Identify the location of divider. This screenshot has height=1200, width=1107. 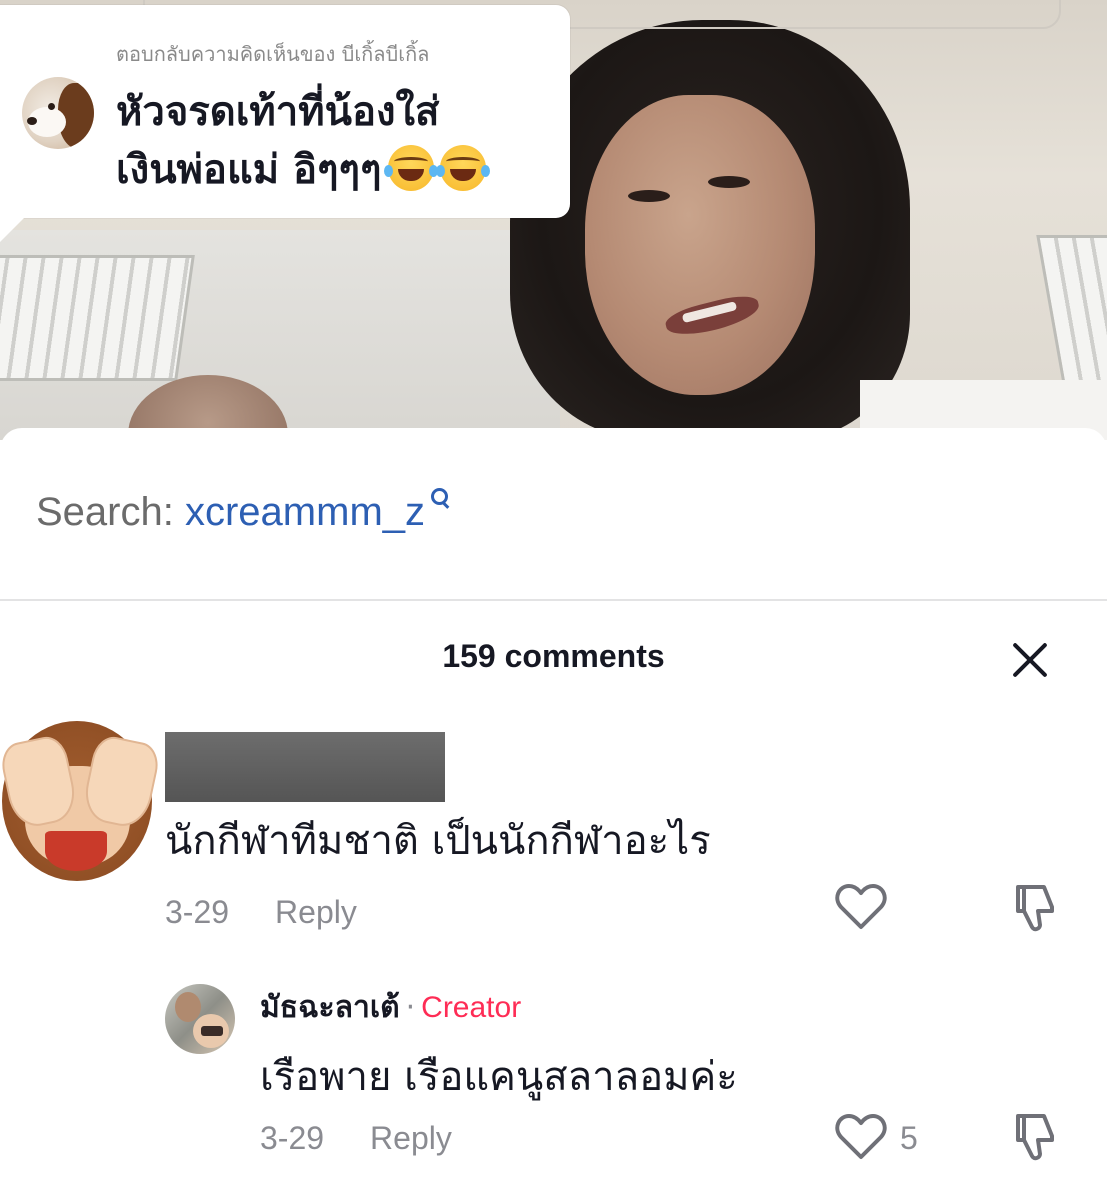
(553, 600).